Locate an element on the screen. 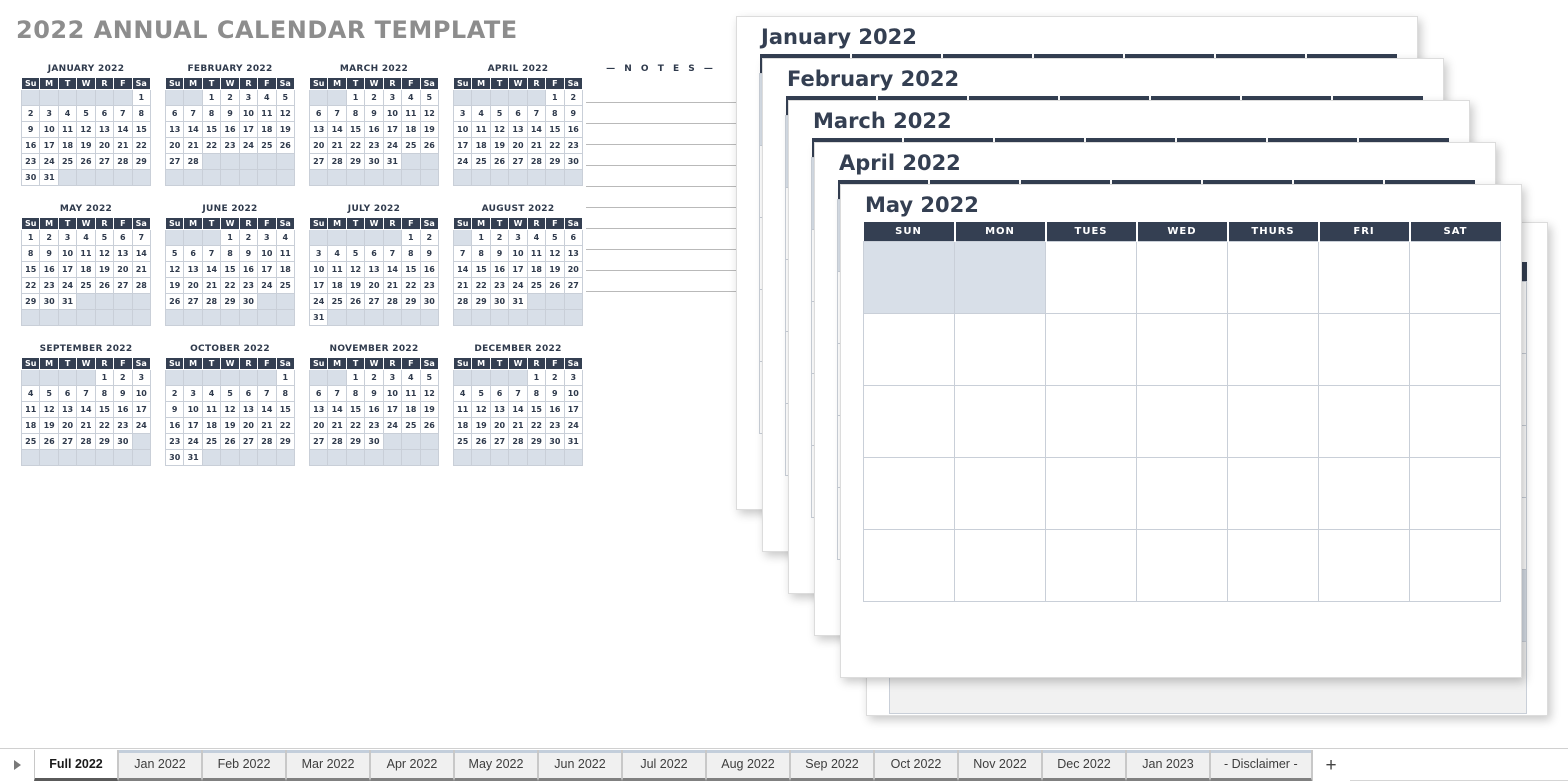  mini-day-cell: 15 is located at coordinates (411, 269).